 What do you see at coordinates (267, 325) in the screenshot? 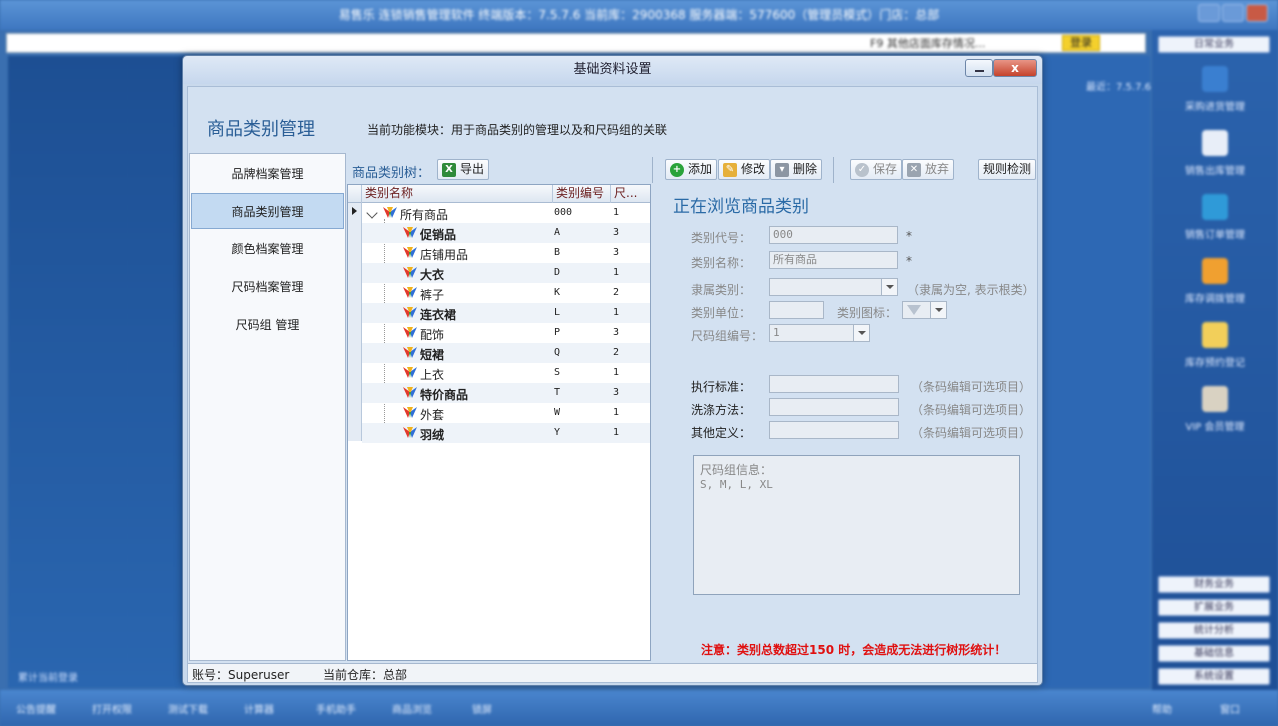
I see `nav-size-group: 尺码组 管理` at bounding box center [267, 325].